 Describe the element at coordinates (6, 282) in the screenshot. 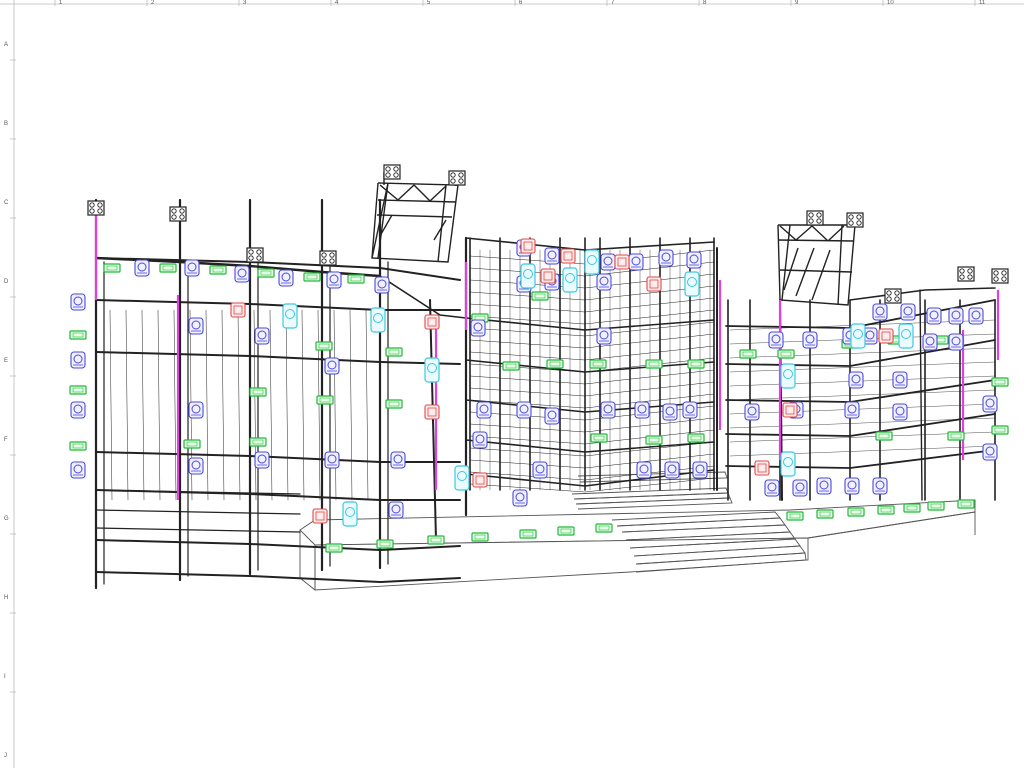

I see `ruler-row-label: D` at that location.